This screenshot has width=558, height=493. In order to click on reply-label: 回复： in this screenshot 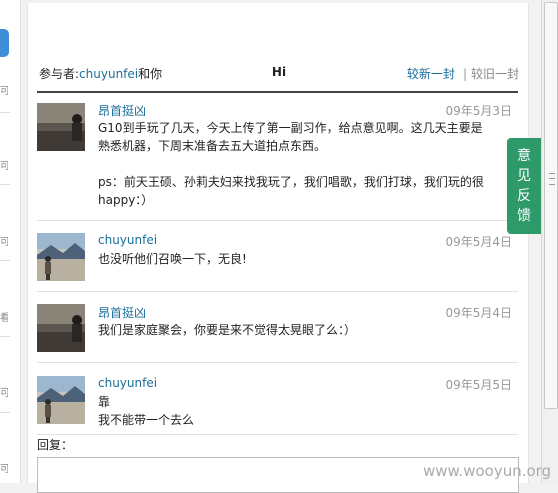, I will do `click(55, 445)`.